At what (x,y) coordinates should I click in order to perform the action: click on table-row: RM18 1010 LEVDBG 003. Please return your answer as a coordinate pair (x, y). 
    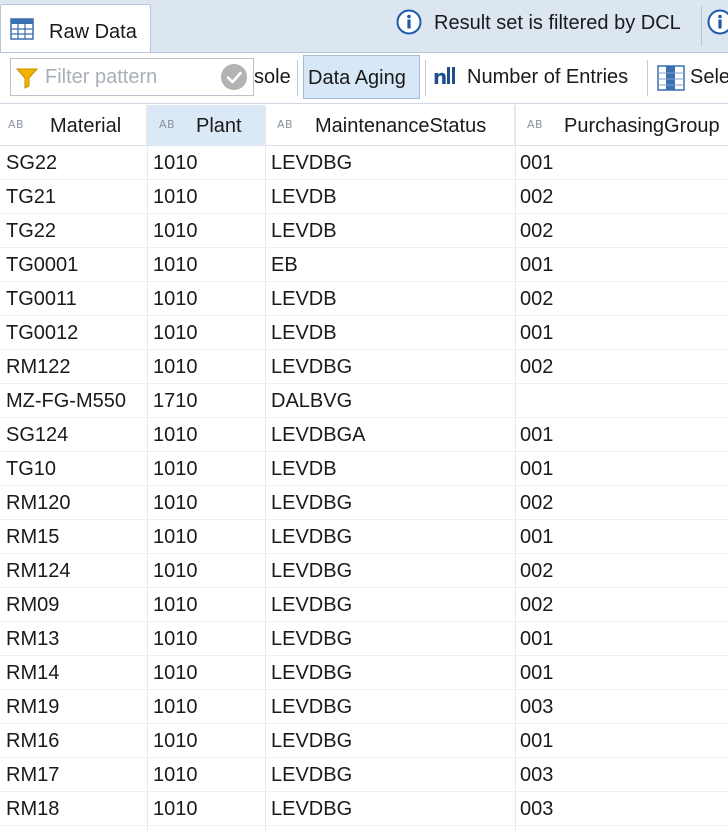
    Looking at the image, I should click on (364, 809).